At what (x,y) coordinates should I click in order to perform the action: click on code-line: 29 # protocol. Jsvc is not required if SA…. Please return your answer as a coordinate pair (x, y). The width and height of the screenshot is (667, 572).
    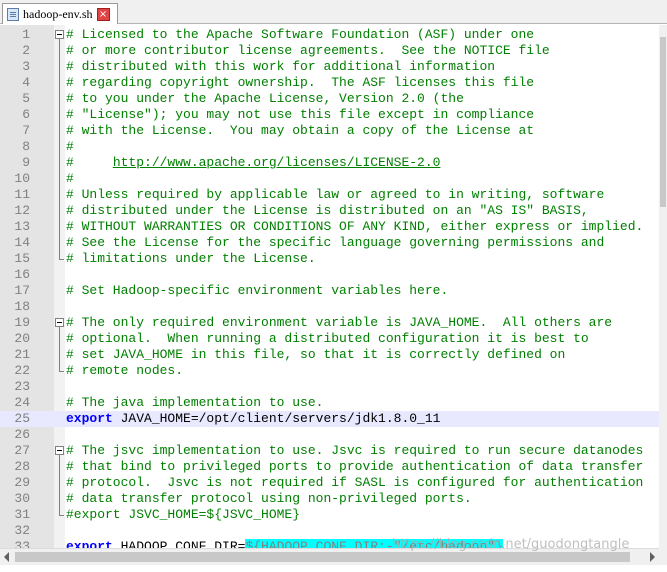
    Looking at the image, I should click on (329, 483).